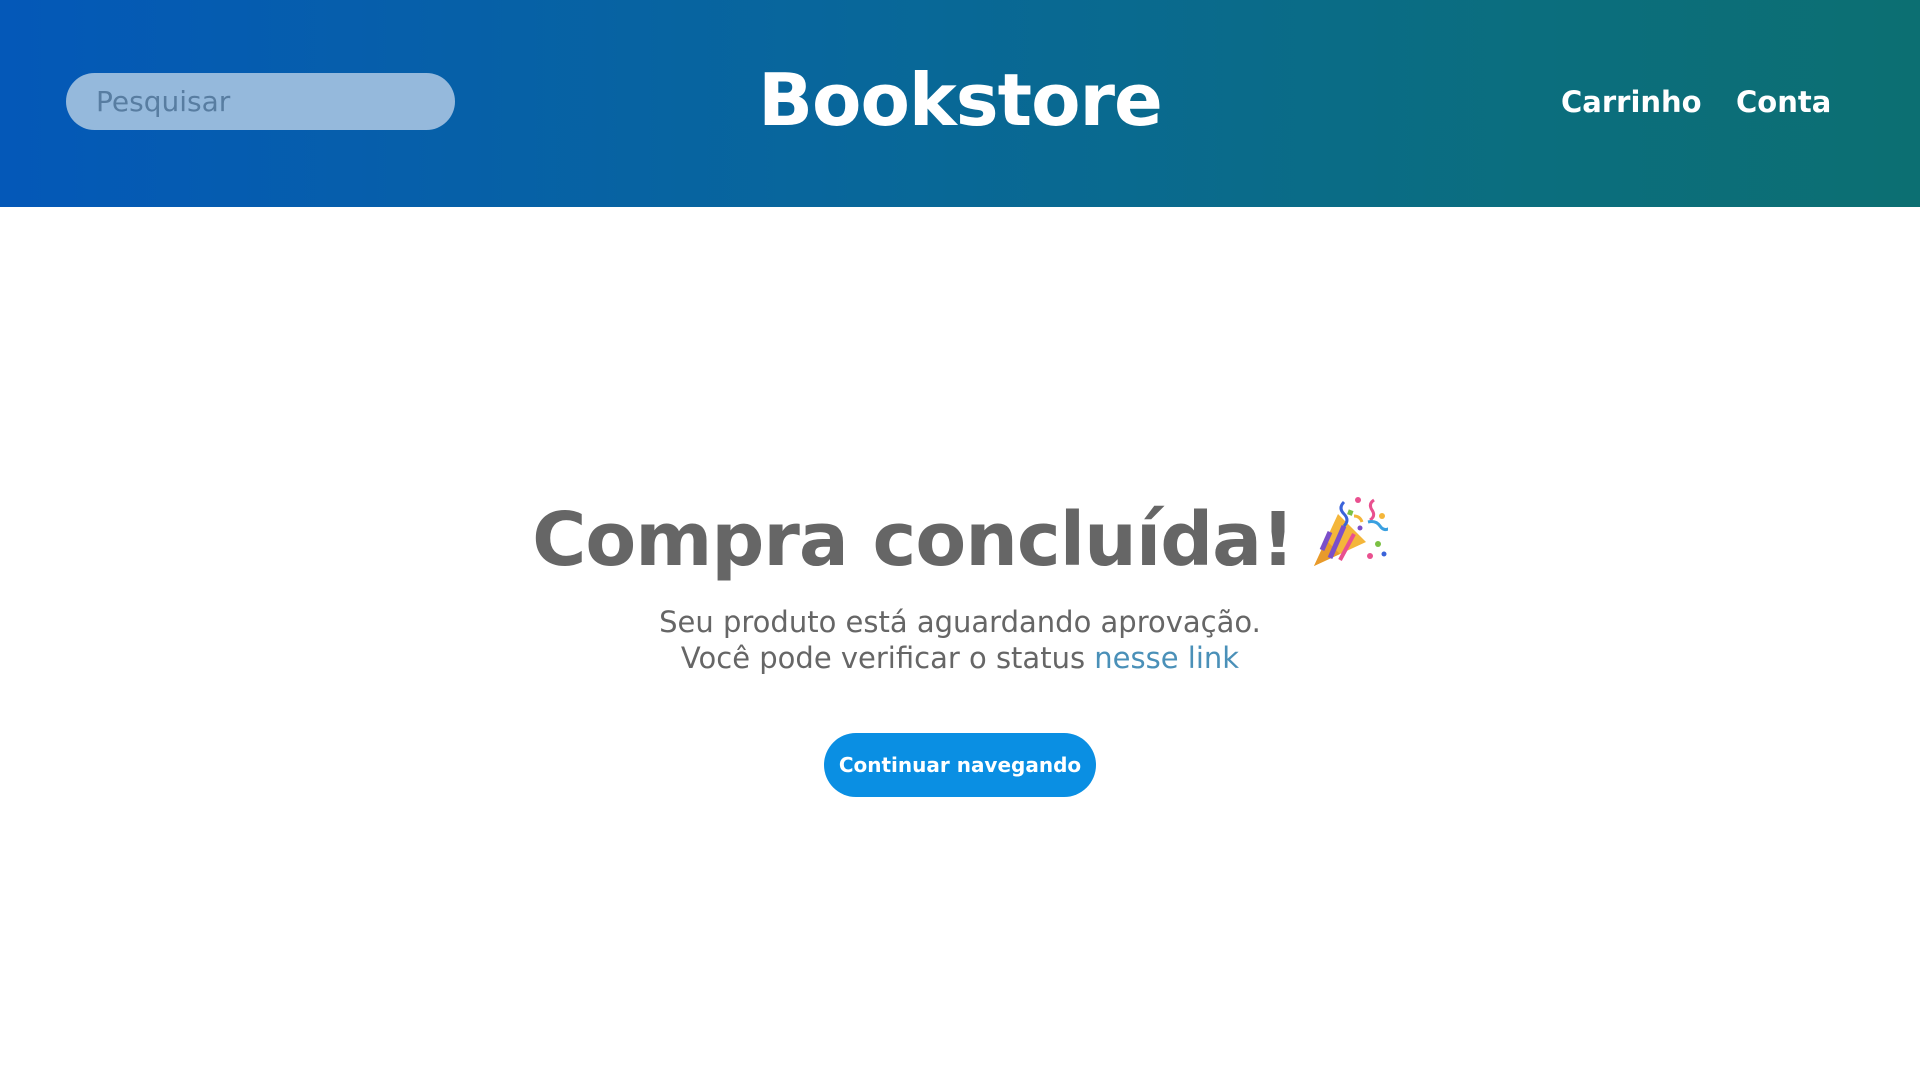 This screenshot has width=1920, height=1080. What do you see at coordinates (887, 658) in the screenshot?
I see `status-line-prefix: Você pode verificar o status` at bounding box center [887, 658].